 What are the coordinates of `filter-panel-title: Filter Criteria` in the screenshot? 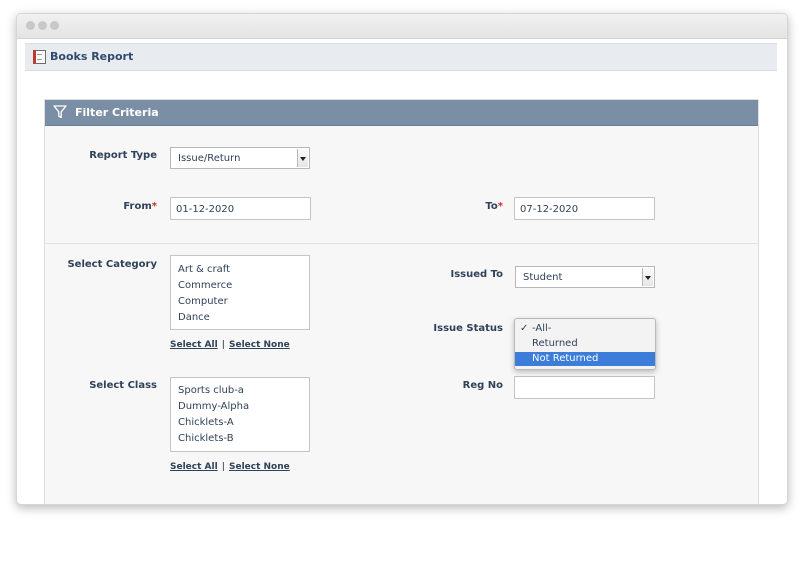 It's located at (117, 112).